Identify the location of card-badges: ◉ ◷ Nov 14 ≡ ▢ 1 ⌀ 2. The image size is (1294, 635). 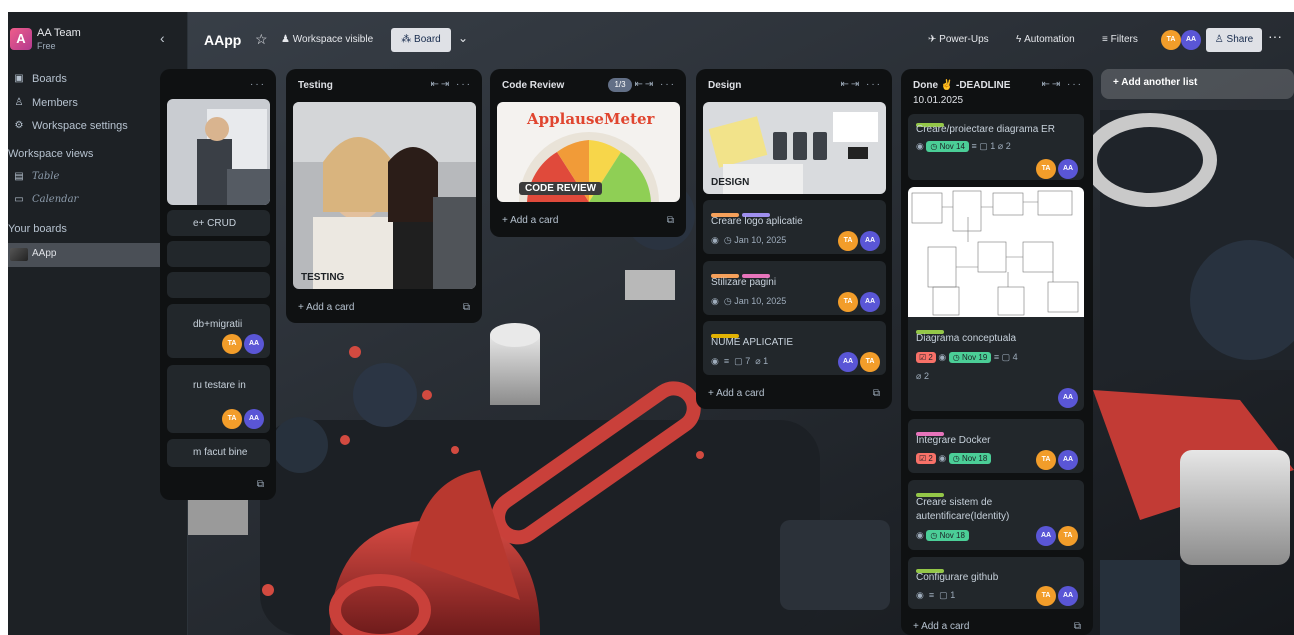
(963, 146).